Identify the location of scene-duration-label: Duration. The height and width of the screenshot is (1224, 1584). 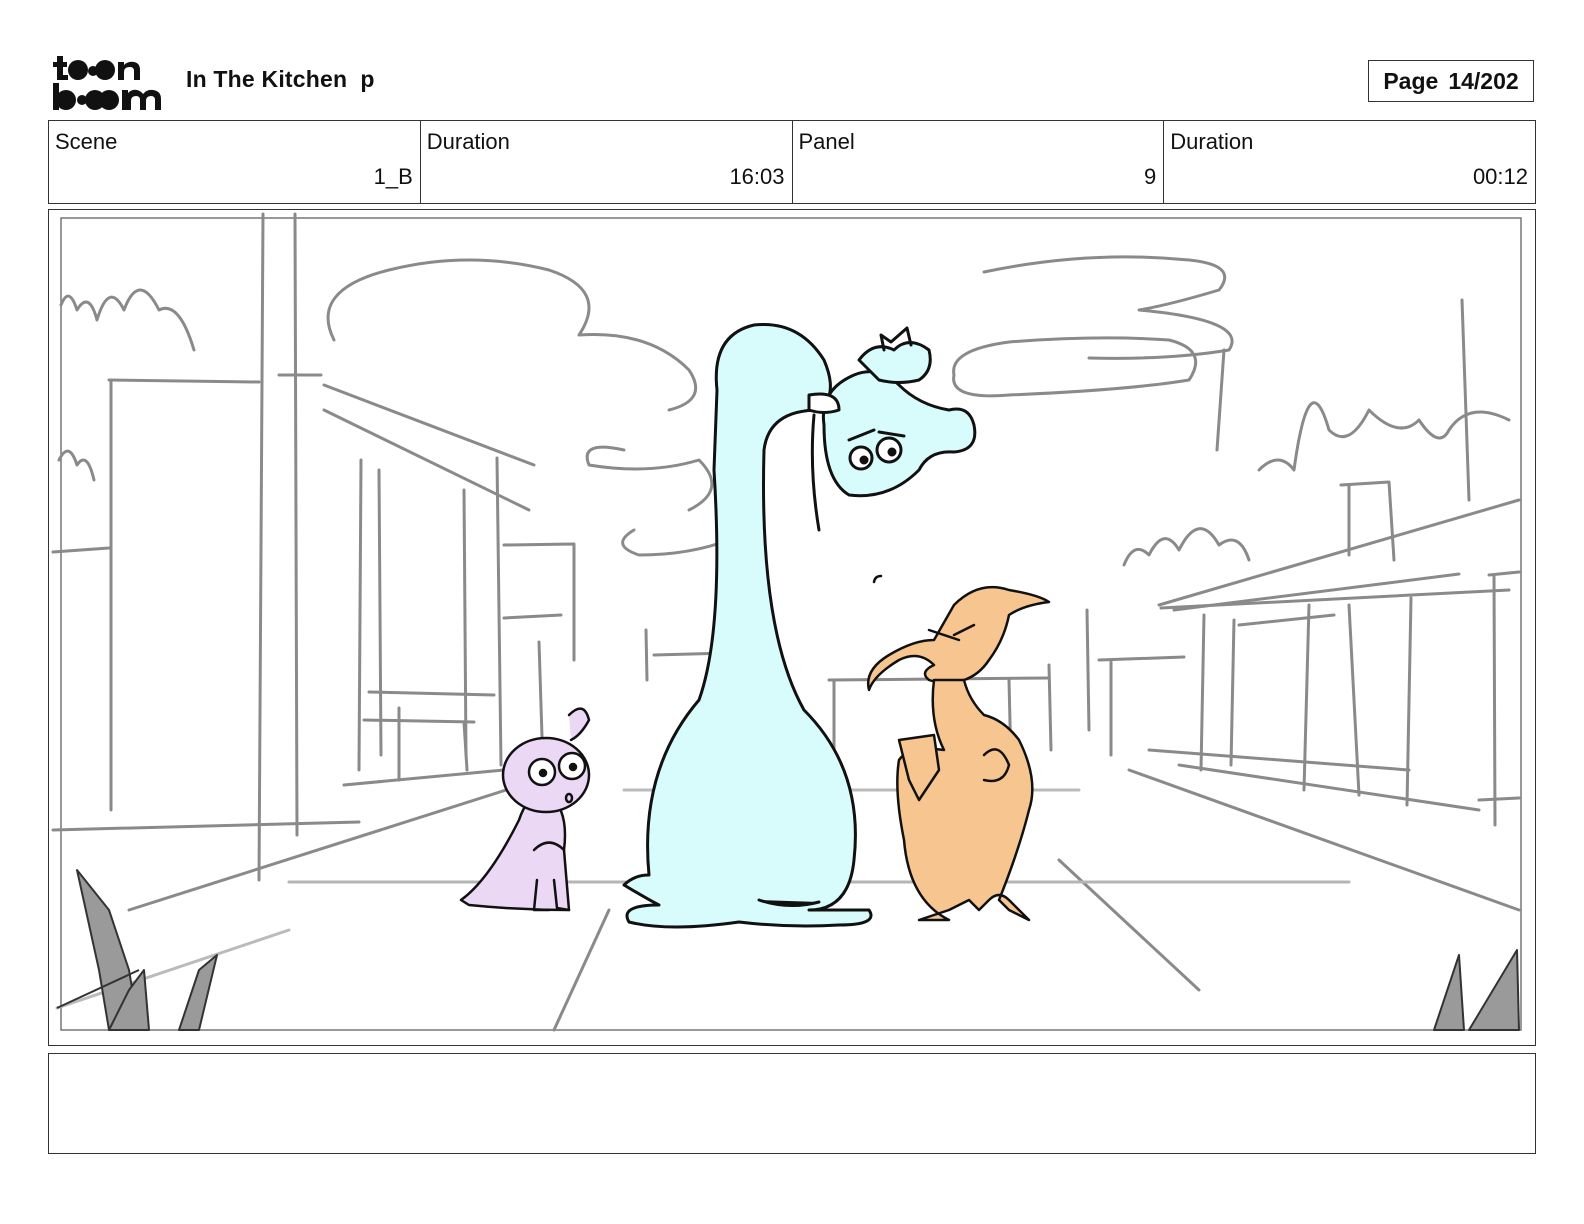
(468, 141).